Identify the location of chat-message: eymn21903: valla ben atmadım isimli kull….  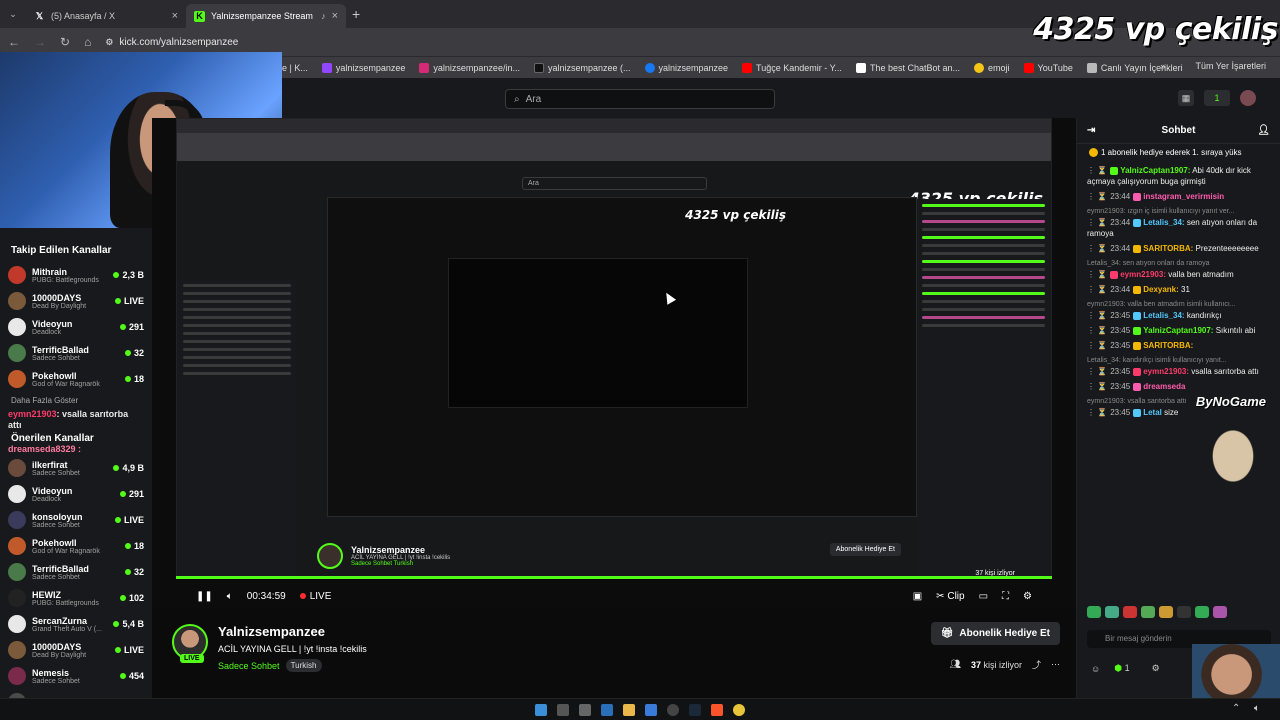
(1178, 310).